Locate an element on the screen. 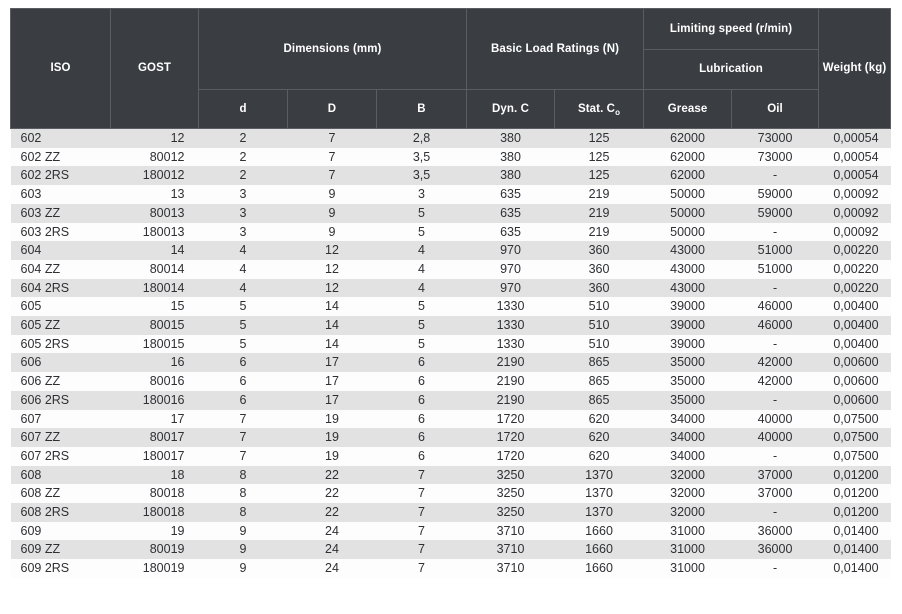 This screenshot has width=902, height=614. cell-gost: 15 is located at coordinates (154, 307).